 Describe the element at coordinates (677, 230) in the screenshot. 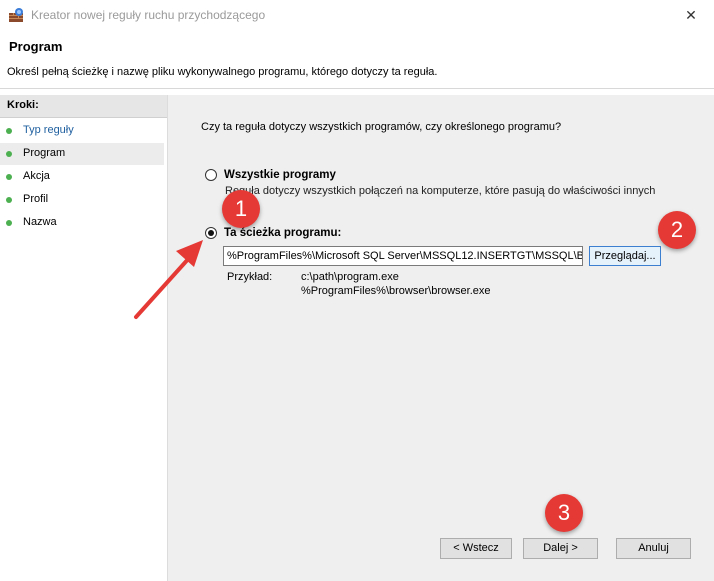

I see `annotation-badge-2: 2` at that location.